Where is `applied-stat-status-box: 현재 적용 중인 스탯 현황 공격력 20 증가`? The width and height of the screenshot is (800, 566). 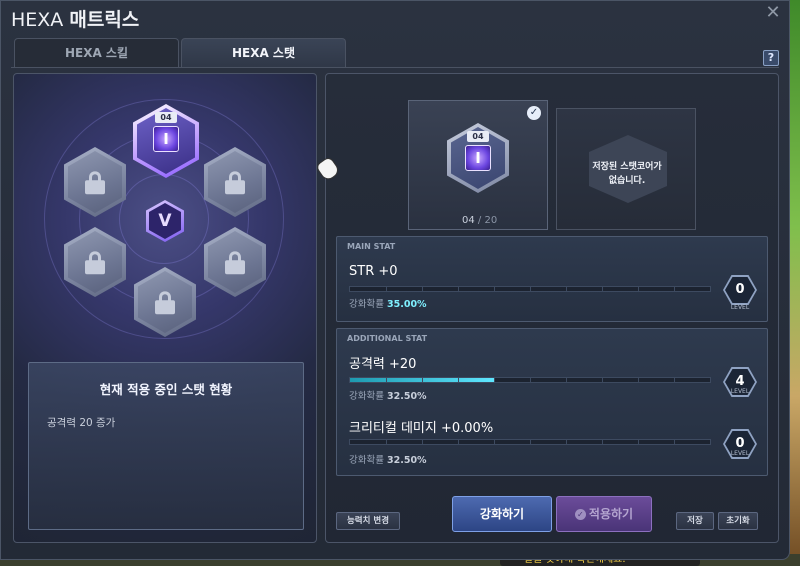
applied-stat-status-box: 현재 적용 중인 스탯 현황 공격력 20 증가 is located at coordinates (166, 446).